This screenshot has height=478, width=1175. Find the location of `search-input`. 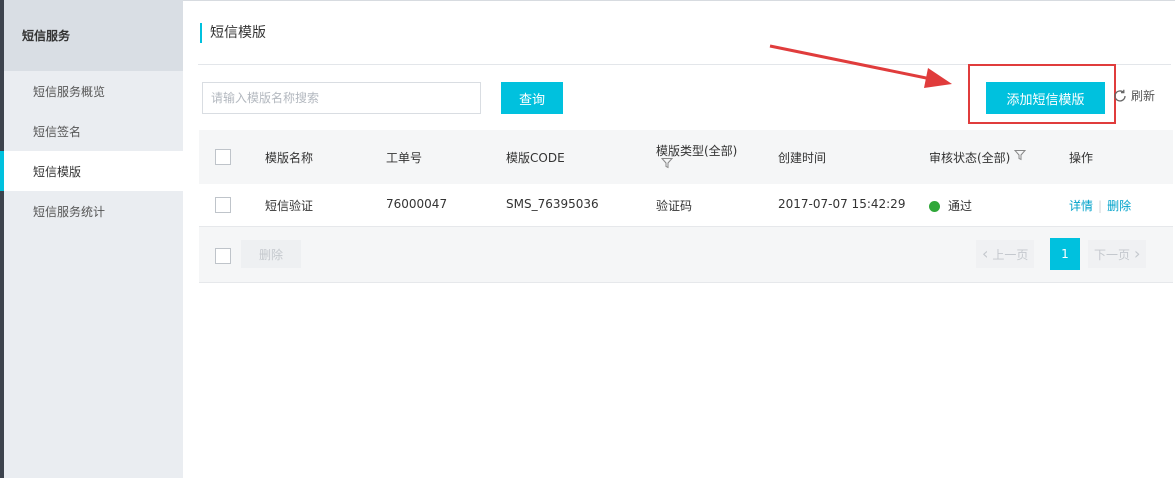

search-input is located at coordinates (341, 98).